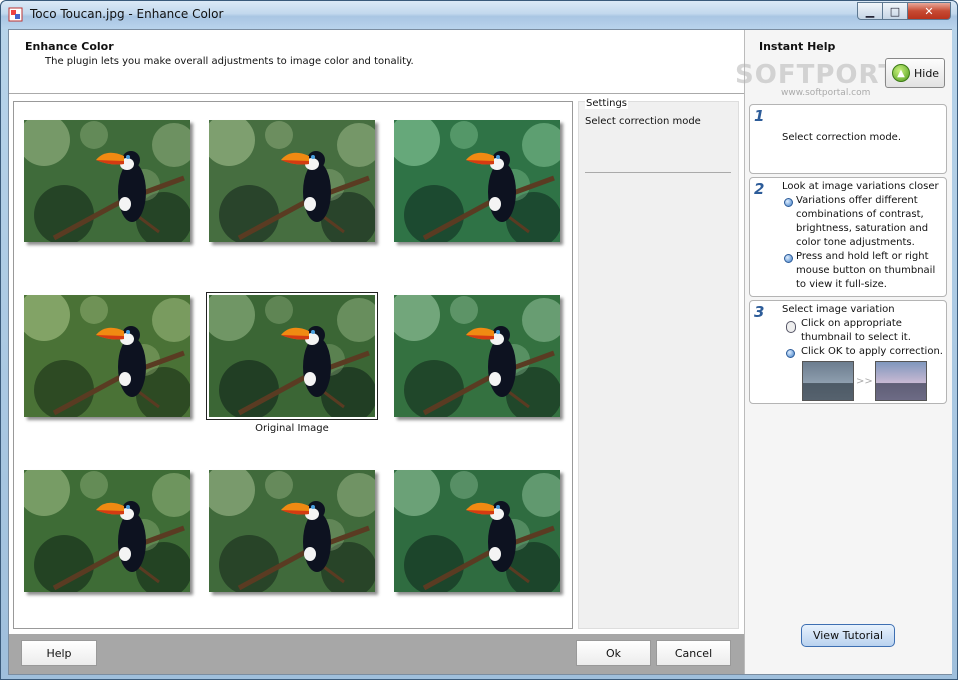 The height and width of the screenshot is (680, 958). I want to click on original-image-label: Original Image, so click(292, 428).